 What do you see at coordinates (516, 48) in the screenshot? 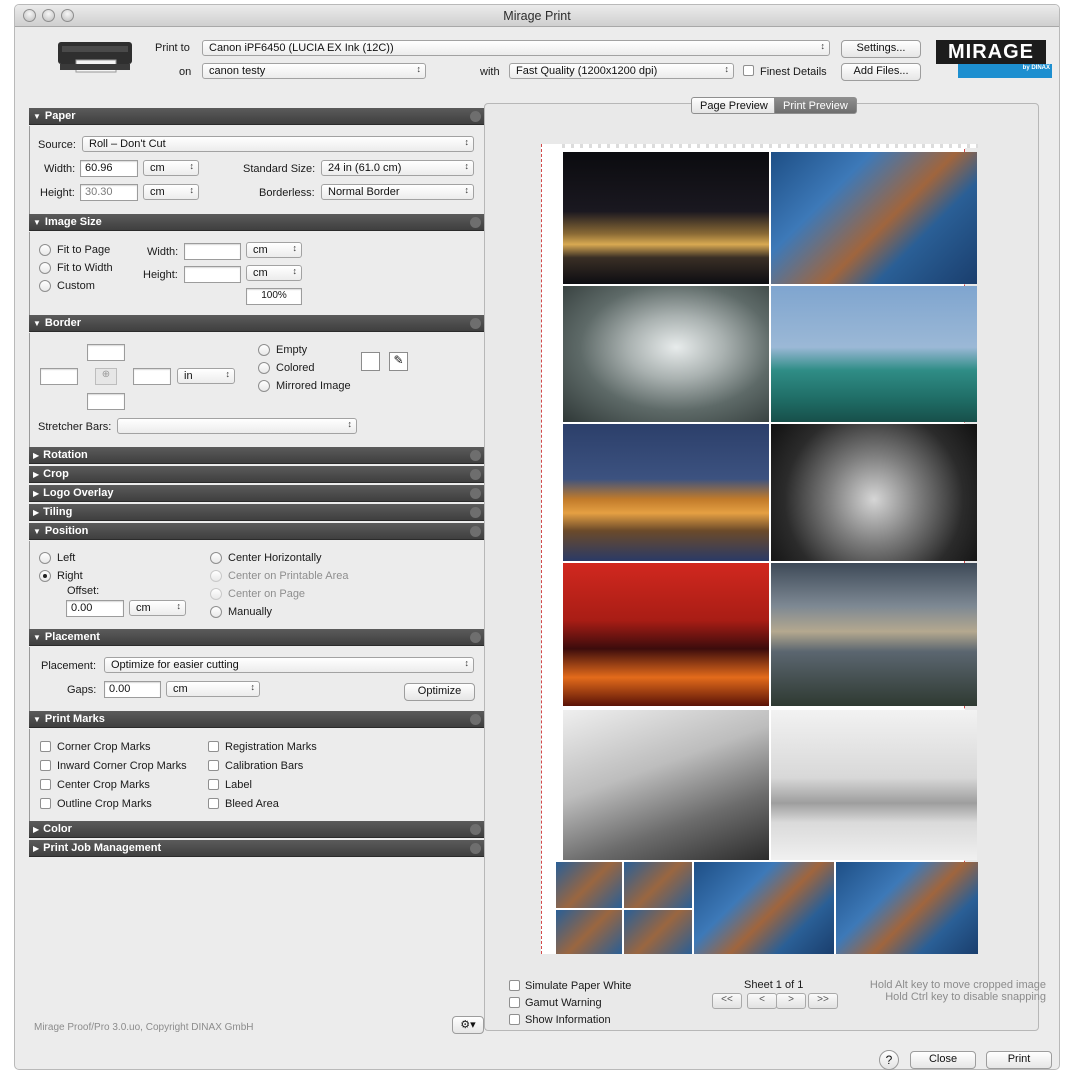
I see `printer-select: Canon iPF6450 (LUCIA EX Ink (12C))` at bounding box center [516, 48].